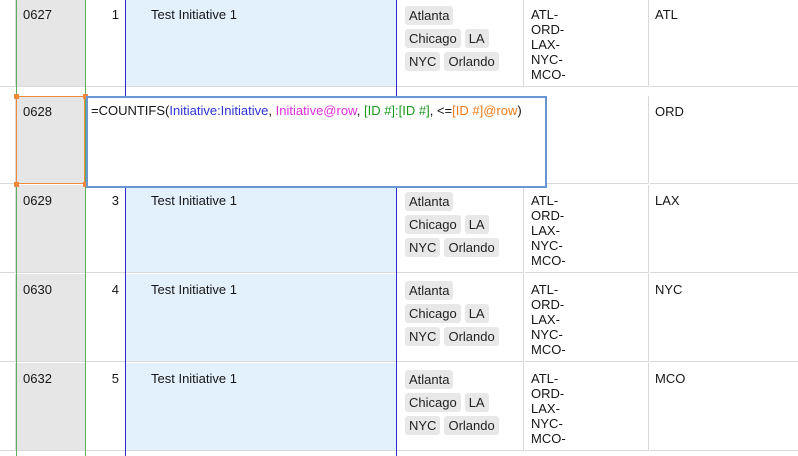  I want to click on row-number-cell: 1, so click(106, 43).